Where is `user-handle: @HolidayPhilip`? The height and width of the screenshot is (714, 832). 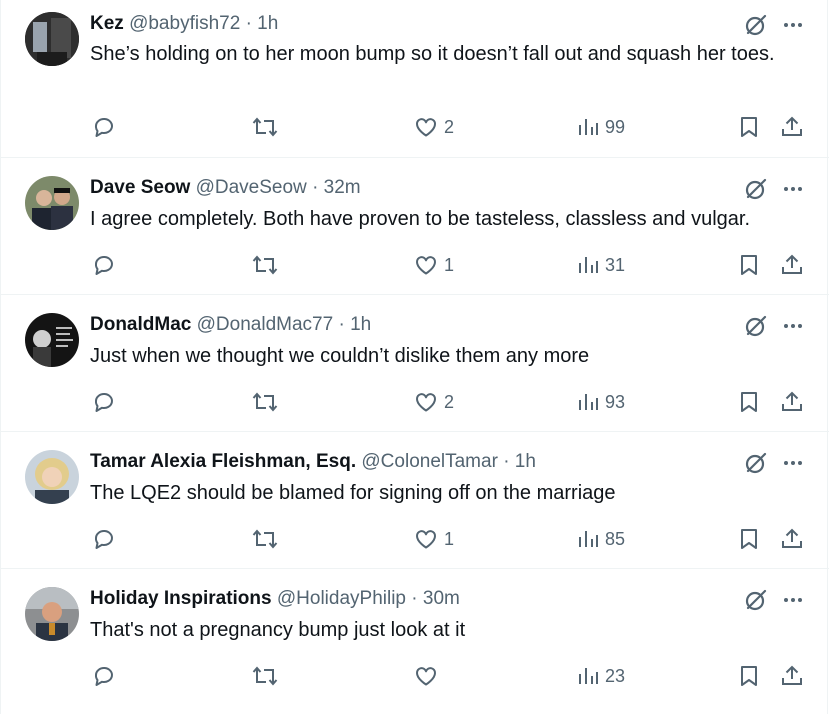
user-handle: @HolidayPhilip is located at coordinates (341, 598).